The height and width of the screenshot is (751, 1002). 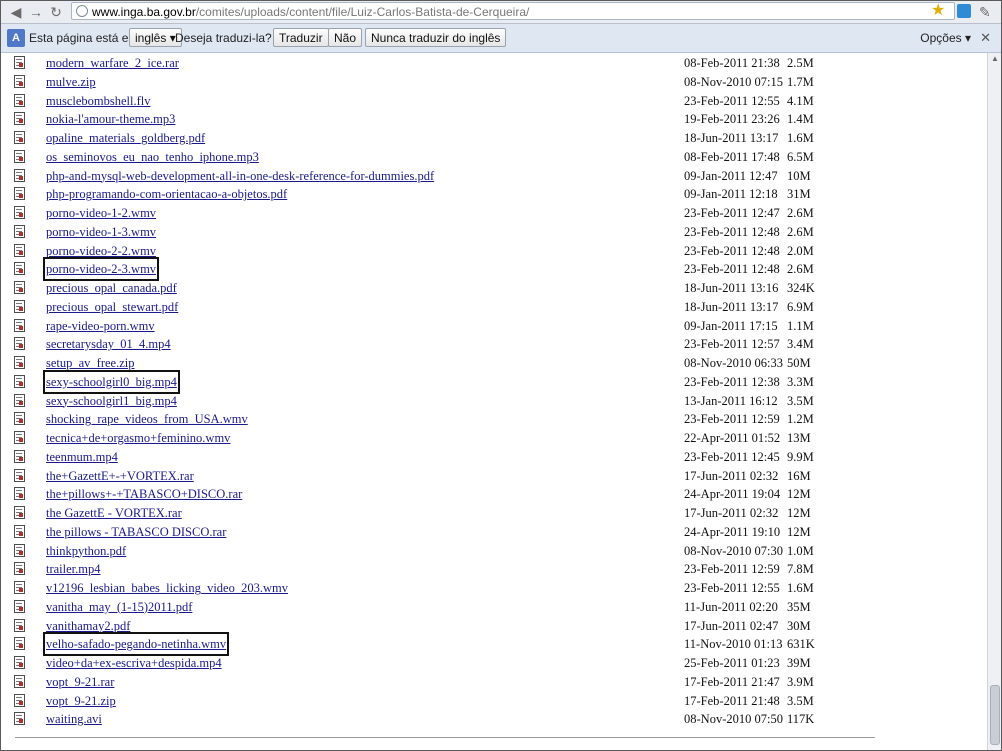 What do you see at coordinates (938, 11) in the screenshot?
I see `bookmark-star-icon: ★` at bounding box center [938, 11].